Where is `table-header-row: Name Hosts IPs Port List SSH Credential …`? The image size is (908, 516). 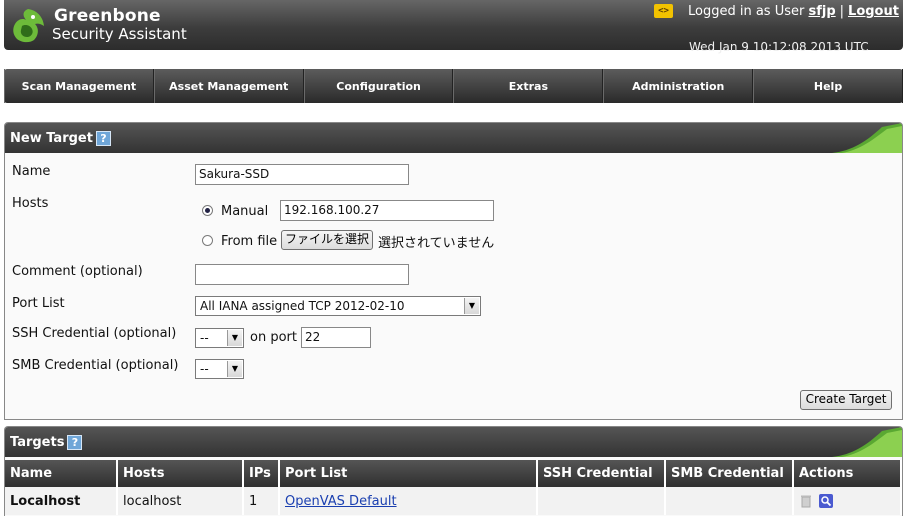 table-header-row: Name Hosts IPs Port List SSH Credential … is located at coordinates (453, 473).